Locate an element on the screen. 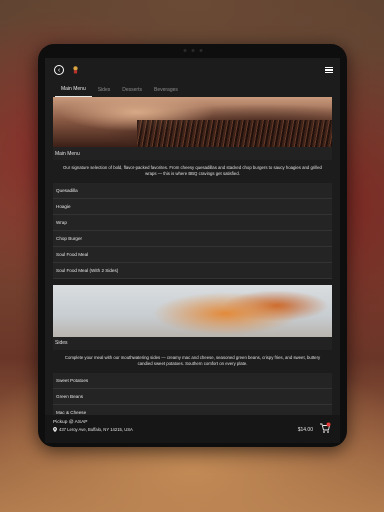 The height and width of the screenshot is (512, 384). section-title-main-menu: Main Menu is located at coordinates (192, 153).